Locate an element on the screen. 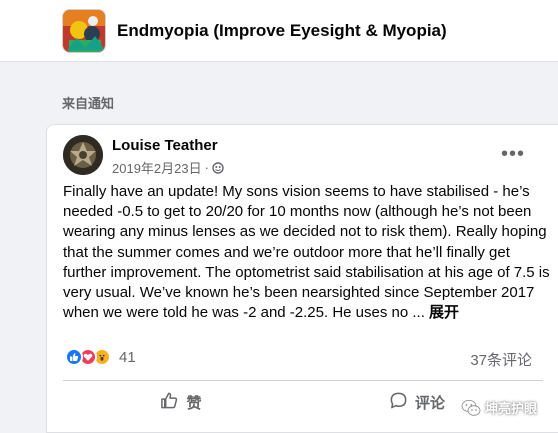 The height and width of the screenshot is (433, 558). author-avatar is located at coordinates (83, 155).